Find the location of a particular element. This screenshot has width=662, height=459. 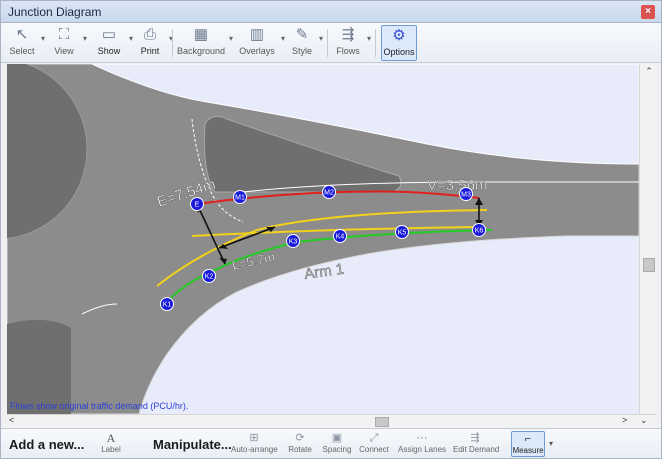

spacing-button: ▣ Spacing is located at coordinates (337, 444).